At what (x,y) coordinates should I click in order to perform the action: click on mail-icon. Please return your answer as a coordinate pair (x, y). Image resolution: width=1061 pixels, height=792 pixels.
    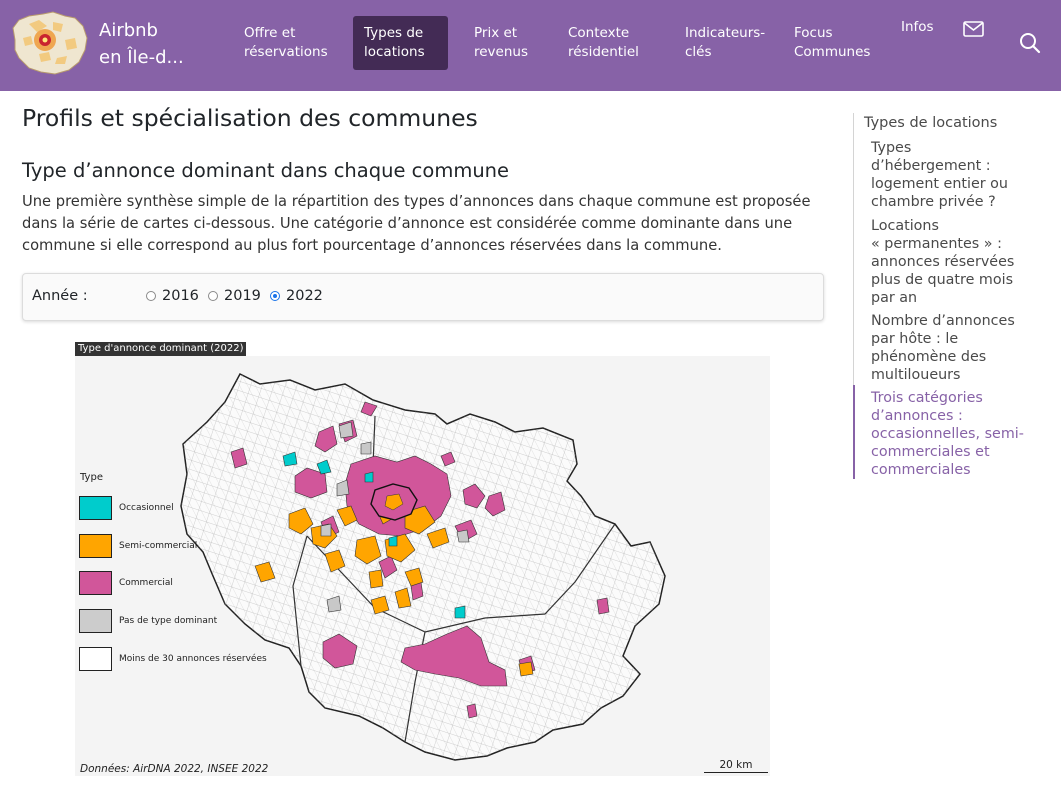
    Looking at the image, I should click on (973, 29).